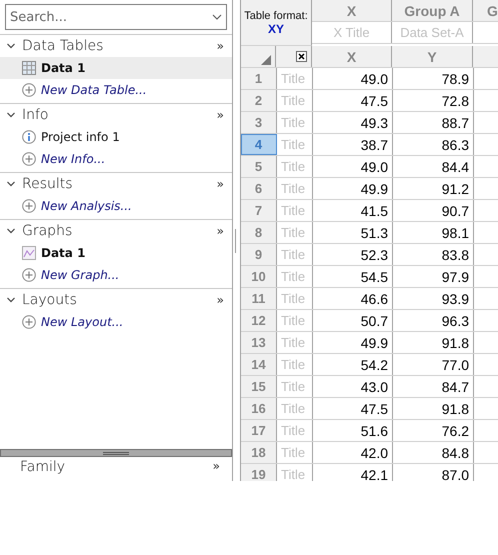 The image size is (498, 555). I want to click on info-icon, so click(29, 137).